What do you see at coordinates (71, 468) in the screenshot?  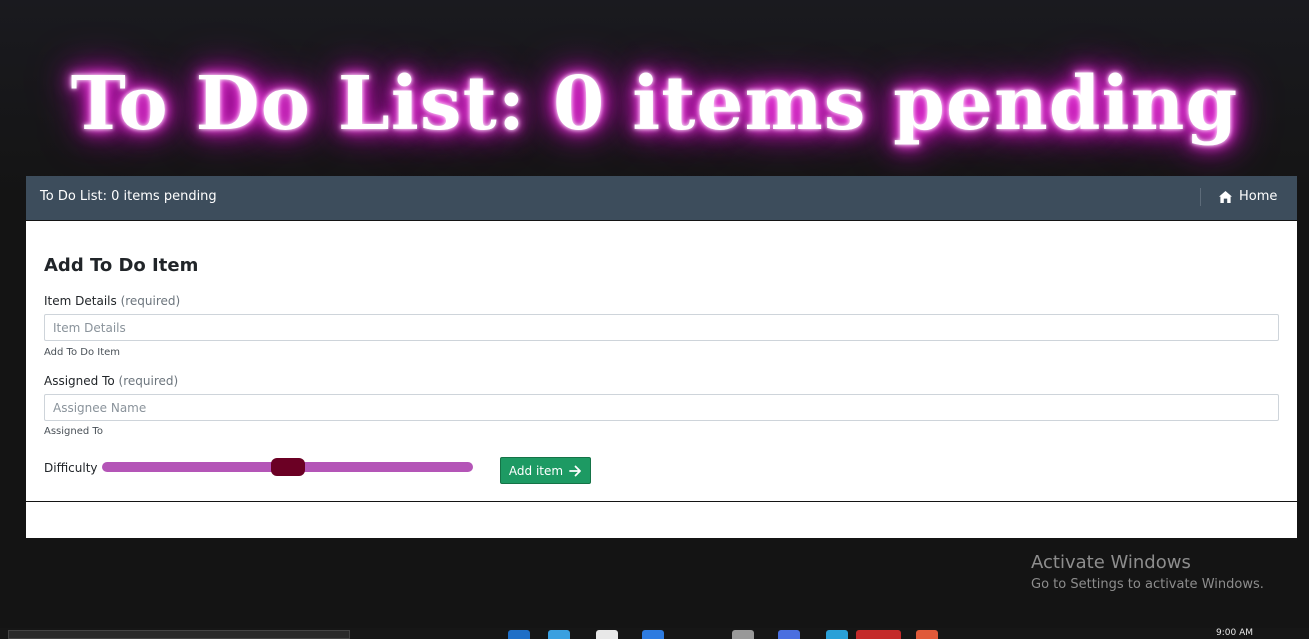 I see `difficulty-label: Difficulty` at bounding box center [71, 468].